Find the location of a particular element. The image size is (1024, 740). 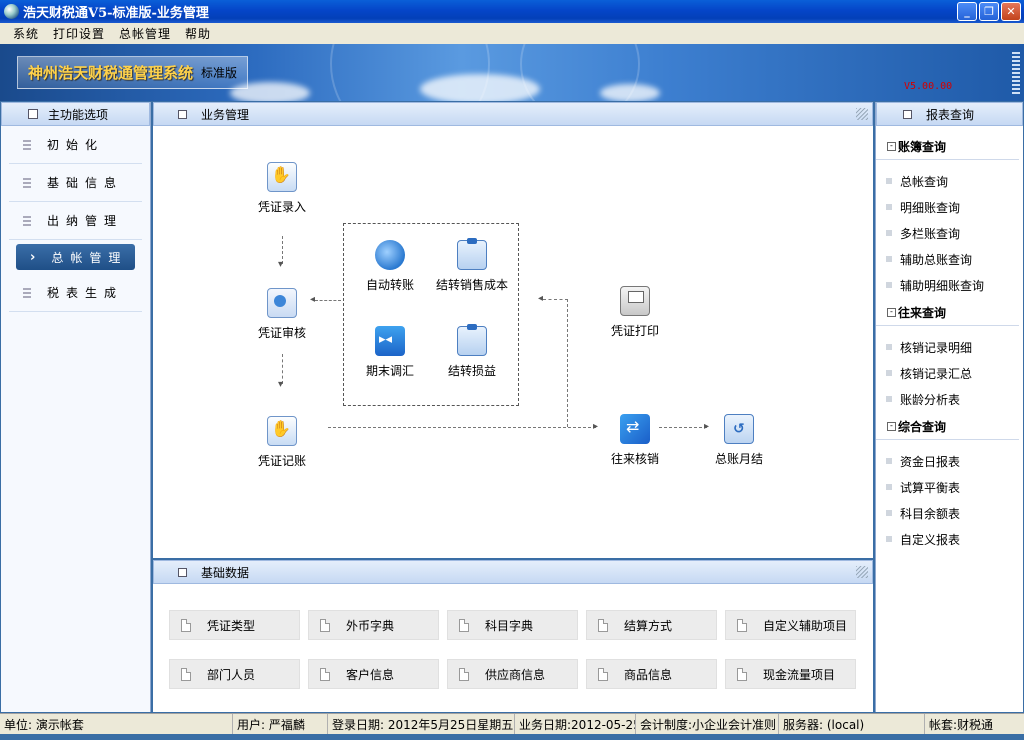

auto-transfer-node: 自动转账 is located at coordinates (390, 266).